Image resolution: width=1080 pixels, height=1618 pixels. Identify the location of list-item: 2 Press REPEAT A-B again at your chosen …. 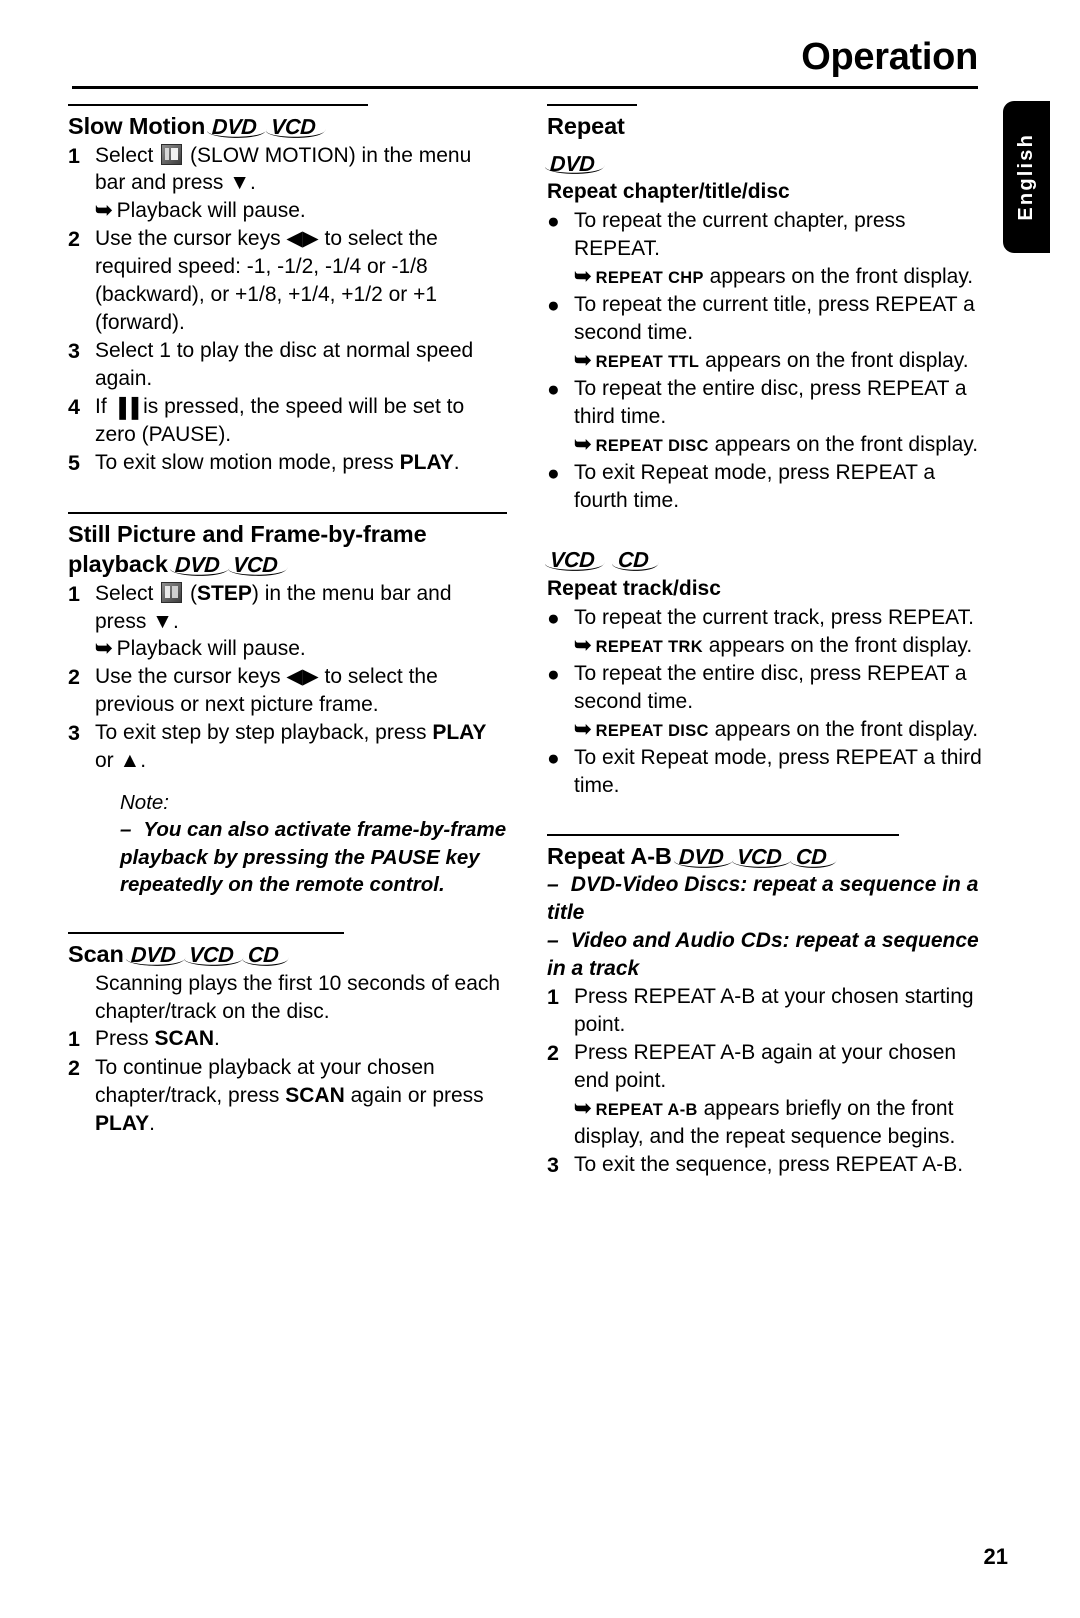
(766, 1095).